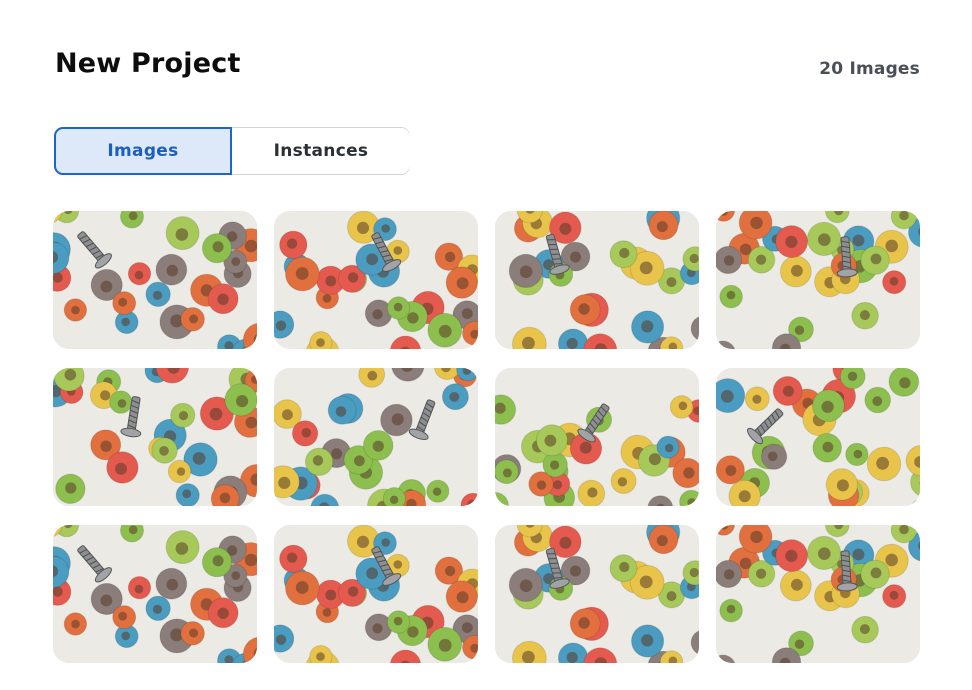 Image resolution: width=972 pixels, height=690 pixels. Describe the element at coordinates (148, 63) in the screenshot. I see `page-title: New Project` at that location.